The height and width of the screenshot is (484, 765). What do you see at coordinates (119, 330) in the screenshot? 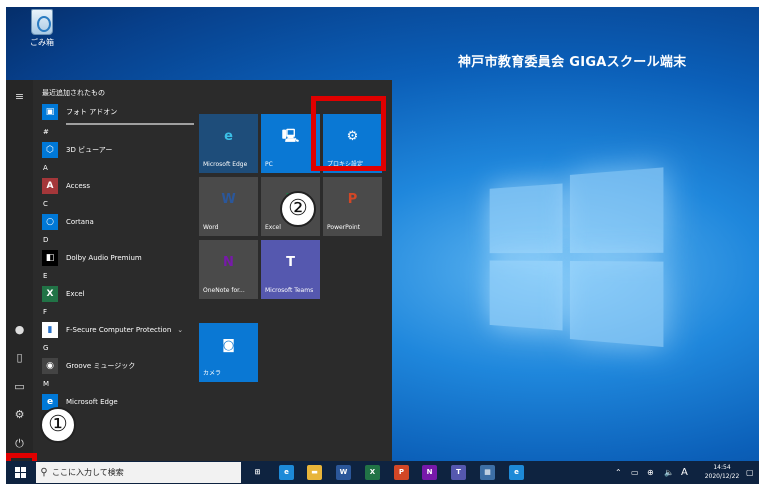
I see `app-label: F-Secure Computer Protection` at bounding box center [119, 330].